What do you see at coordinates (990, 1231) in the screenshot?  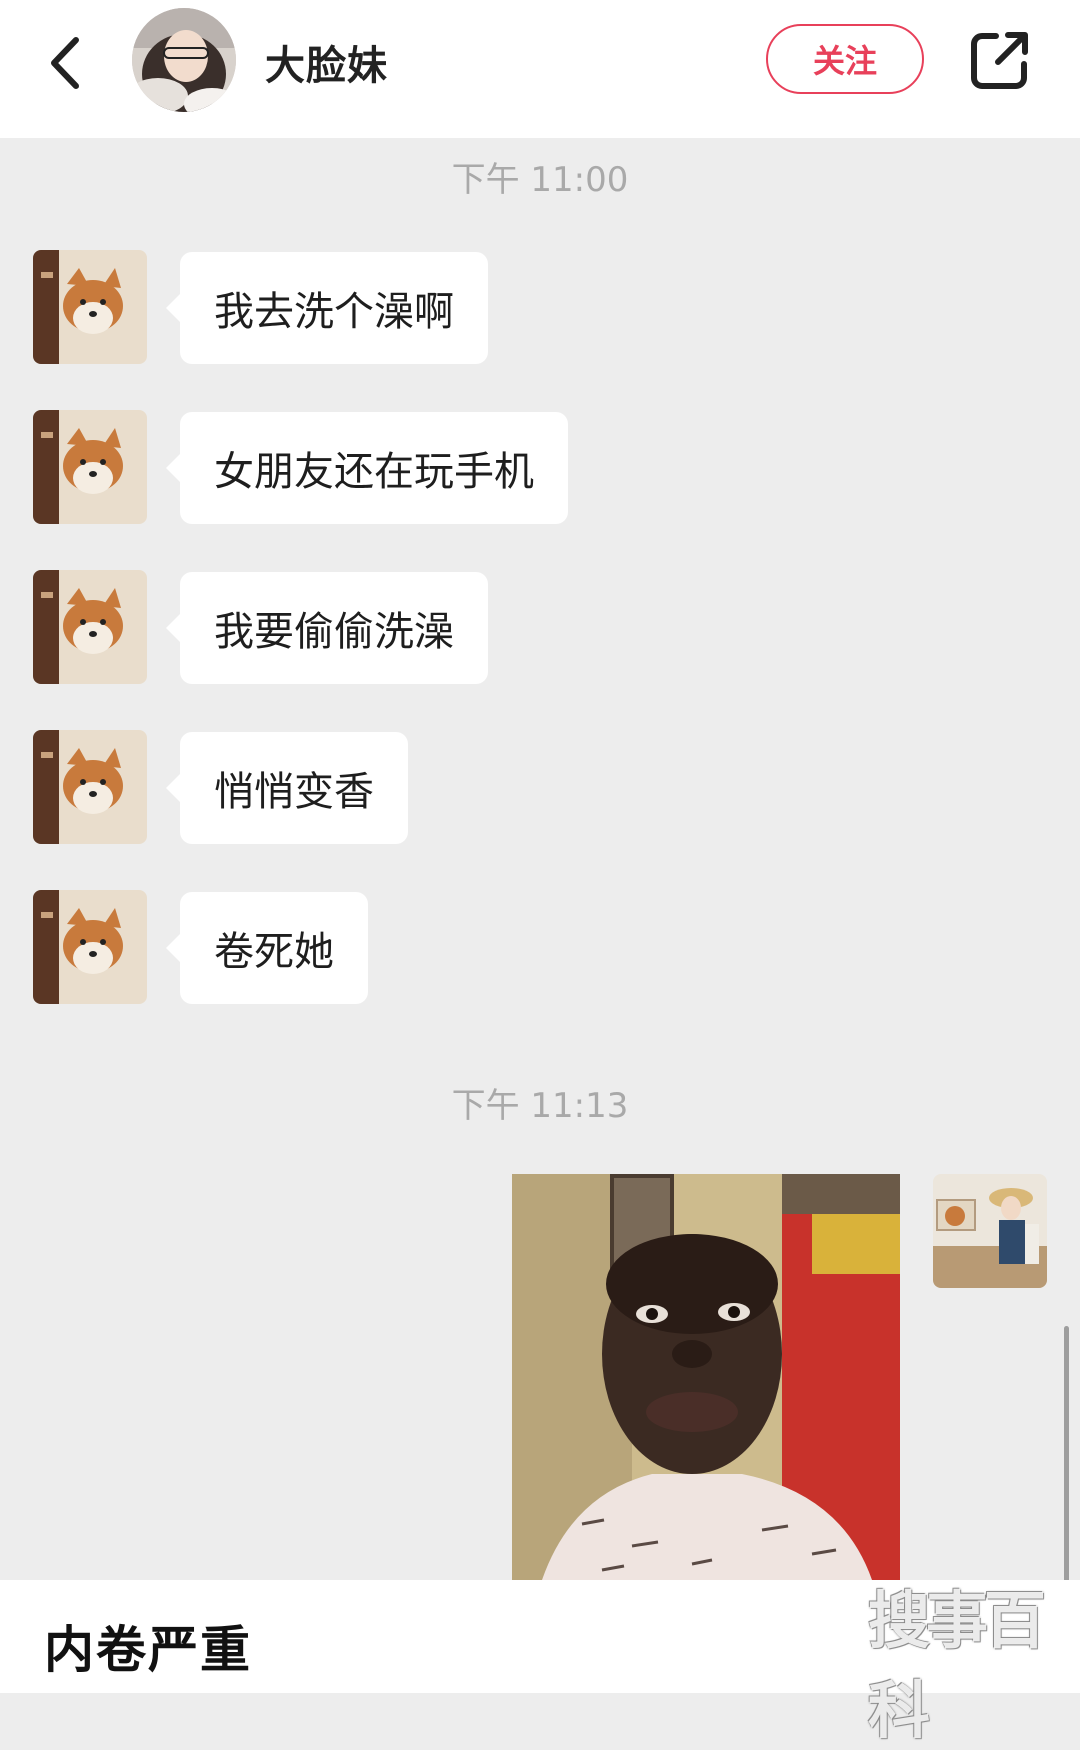 I see `my-avatar` at bounding box center [990, 1231].